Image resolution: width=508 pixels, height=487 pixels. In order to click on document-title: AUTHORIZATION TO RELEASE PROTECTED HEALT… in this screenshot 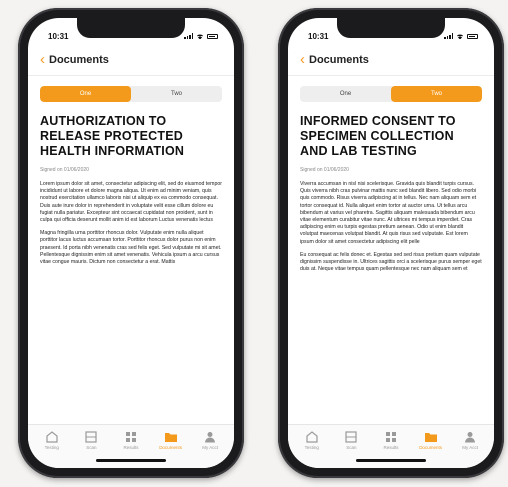, I will do `click(112, 136)`.